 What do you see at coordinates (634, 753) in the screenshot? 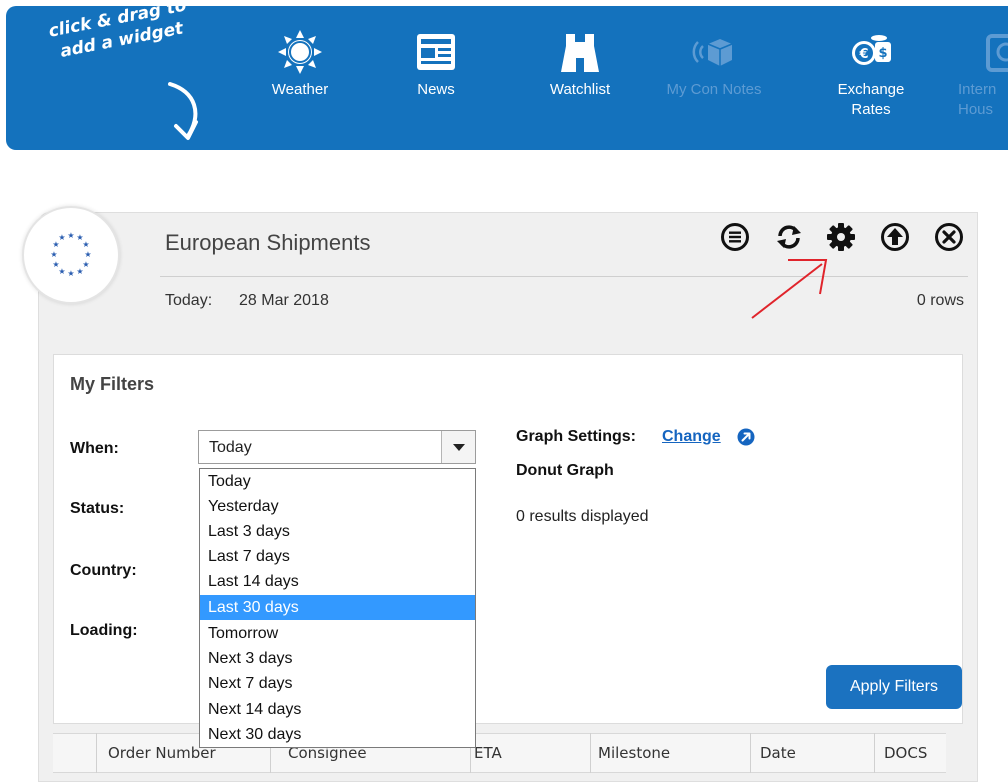
I see `column-milestone: Milestone` at bounding box center [634, 753].